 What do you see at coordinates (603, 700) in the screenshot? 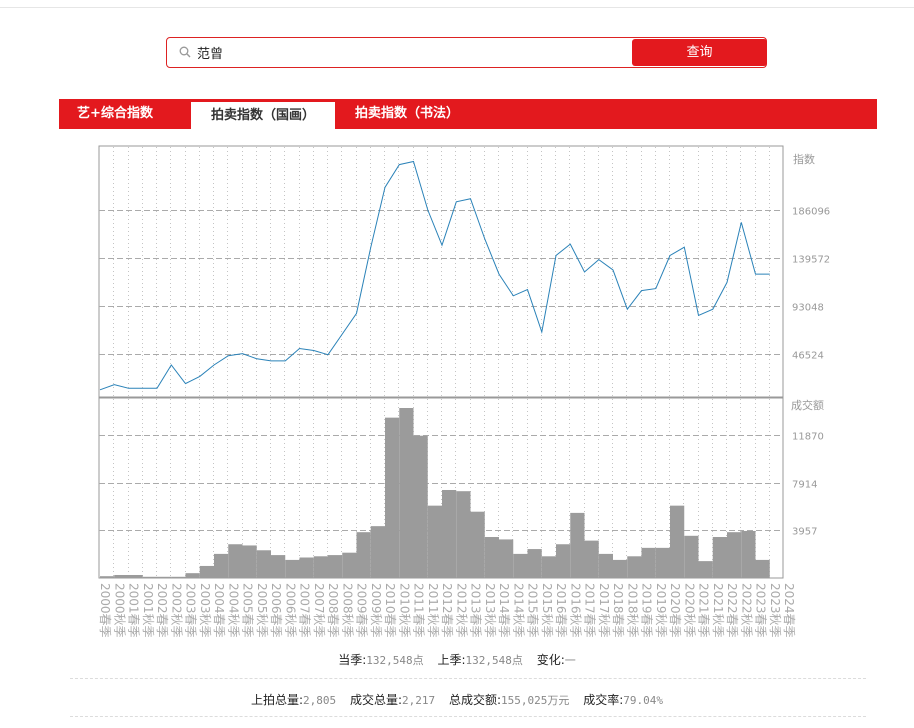
I see `rate-label: 成交率:` at bounding box center [603, 700].